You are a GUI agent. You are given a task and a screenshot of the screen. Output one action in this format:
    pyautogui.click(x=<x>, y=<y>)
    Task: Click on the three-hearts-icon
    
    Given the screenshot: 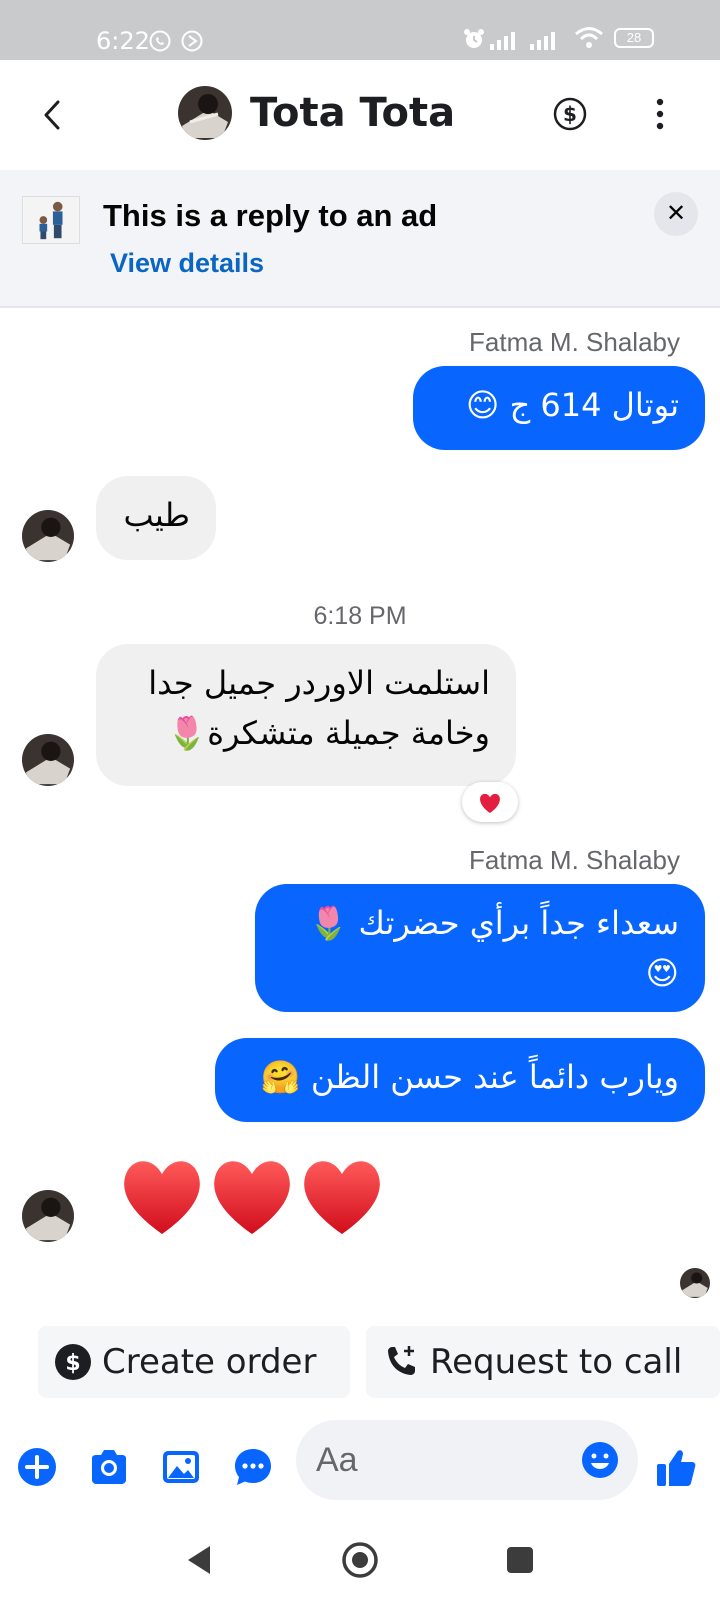 What is the action you would take?
    pyautogui.click(x=252, y=1197)
    